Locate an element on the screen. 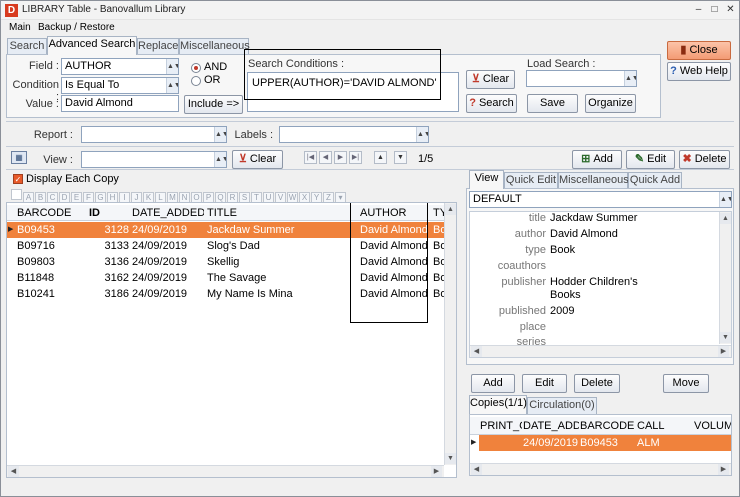 The height and width of the screenshot is (497, 740). organize-button: Organize is located at coordinates (610, 103).